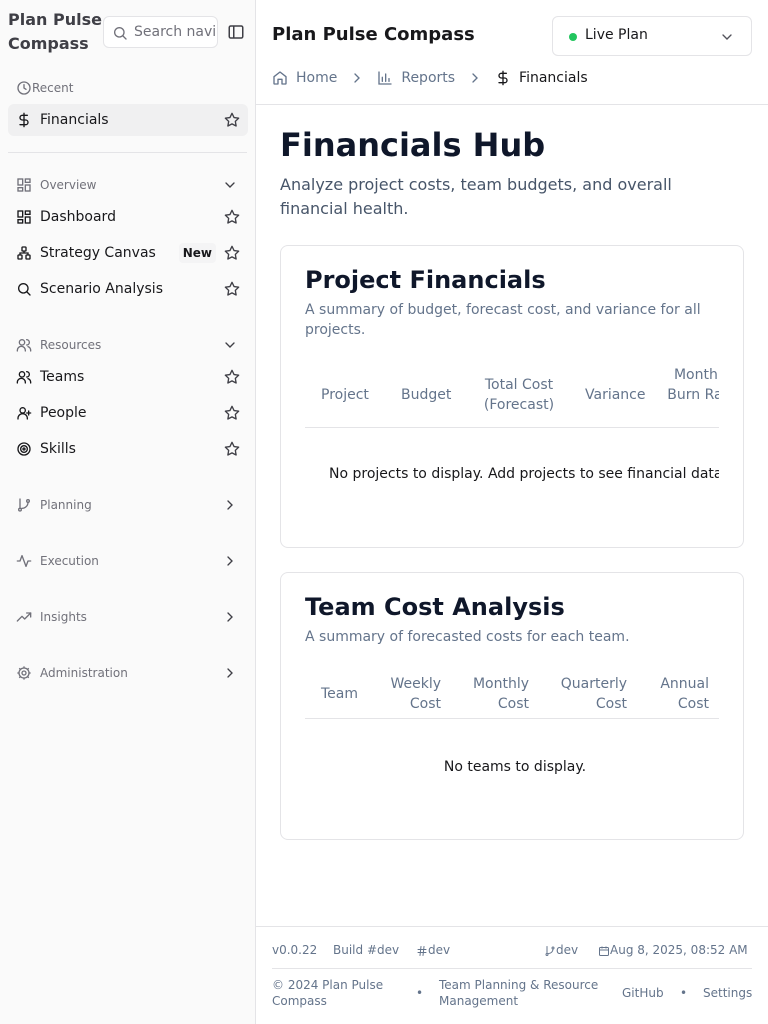 The height and width of the screenshot is (1024, 768). What do you see at coordinates (652, 36) in the screenshot?
I see `plan-select: Live Plan` at bounding box center [652, 36].